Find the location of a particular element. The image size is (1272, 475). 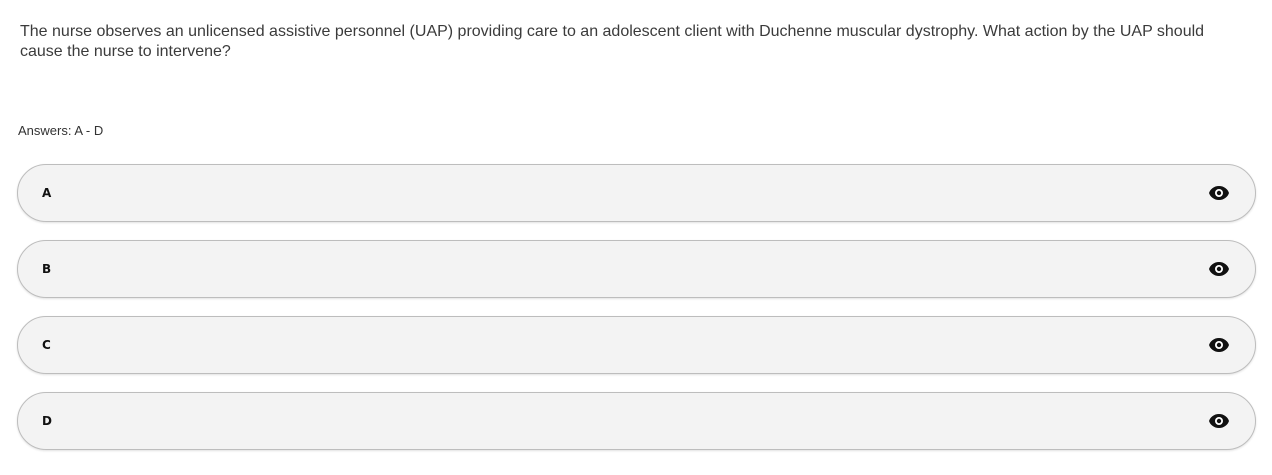

answers-label: Answers: A - D is located at coordinates (61, 130).